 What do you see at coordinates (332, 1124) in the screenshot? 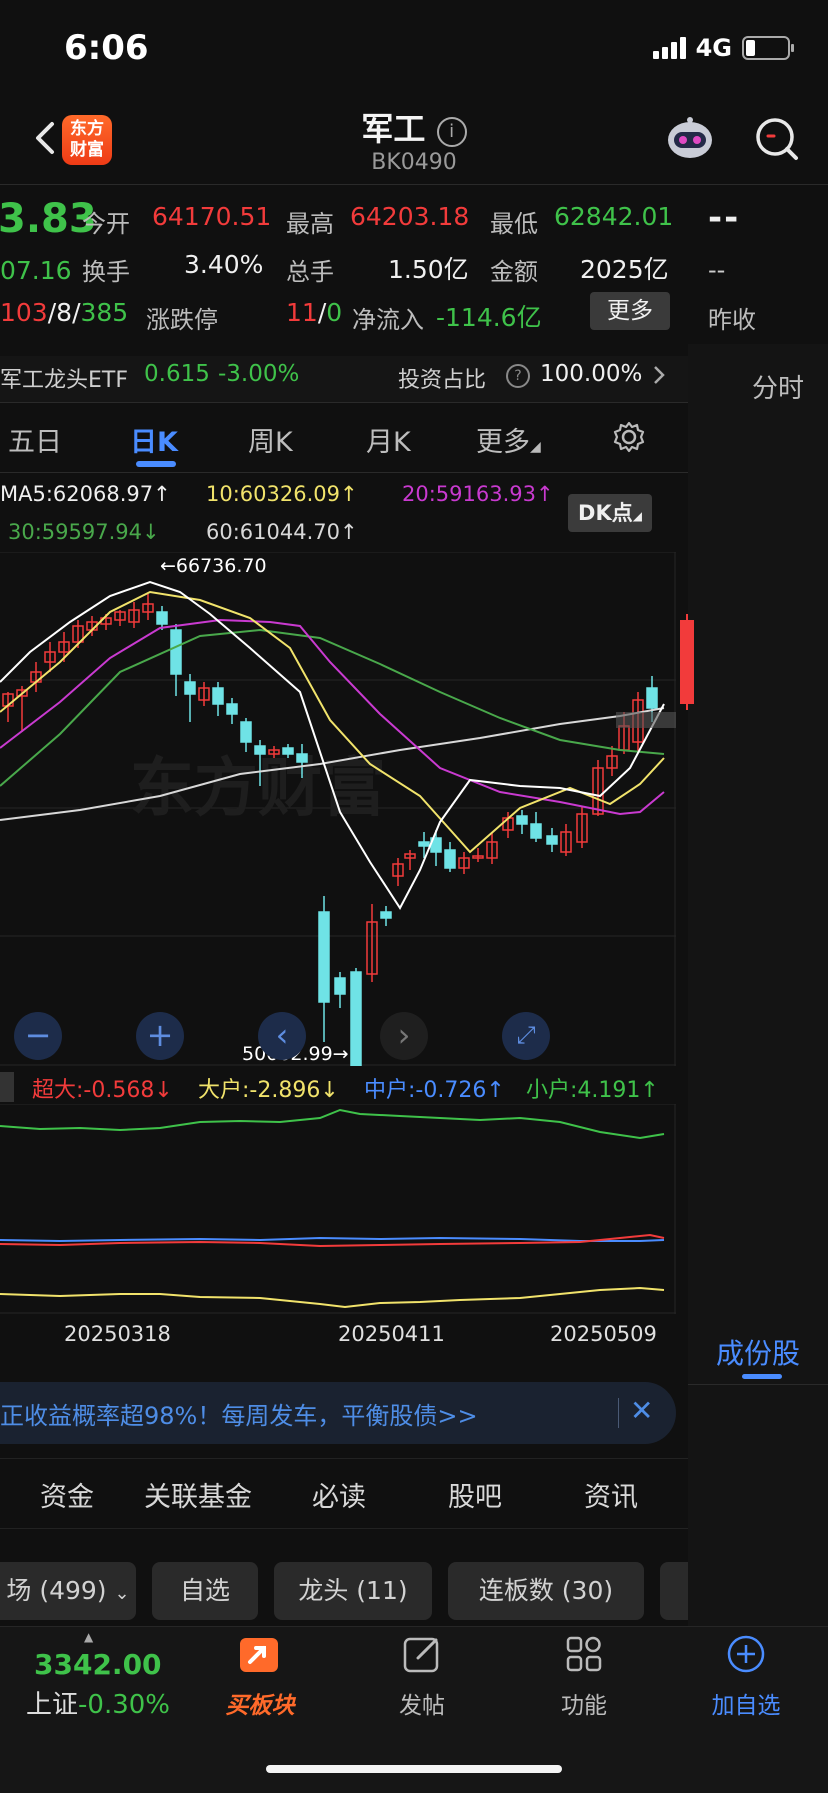
I see `flow-small-line` at bounding box center [332, 1124].